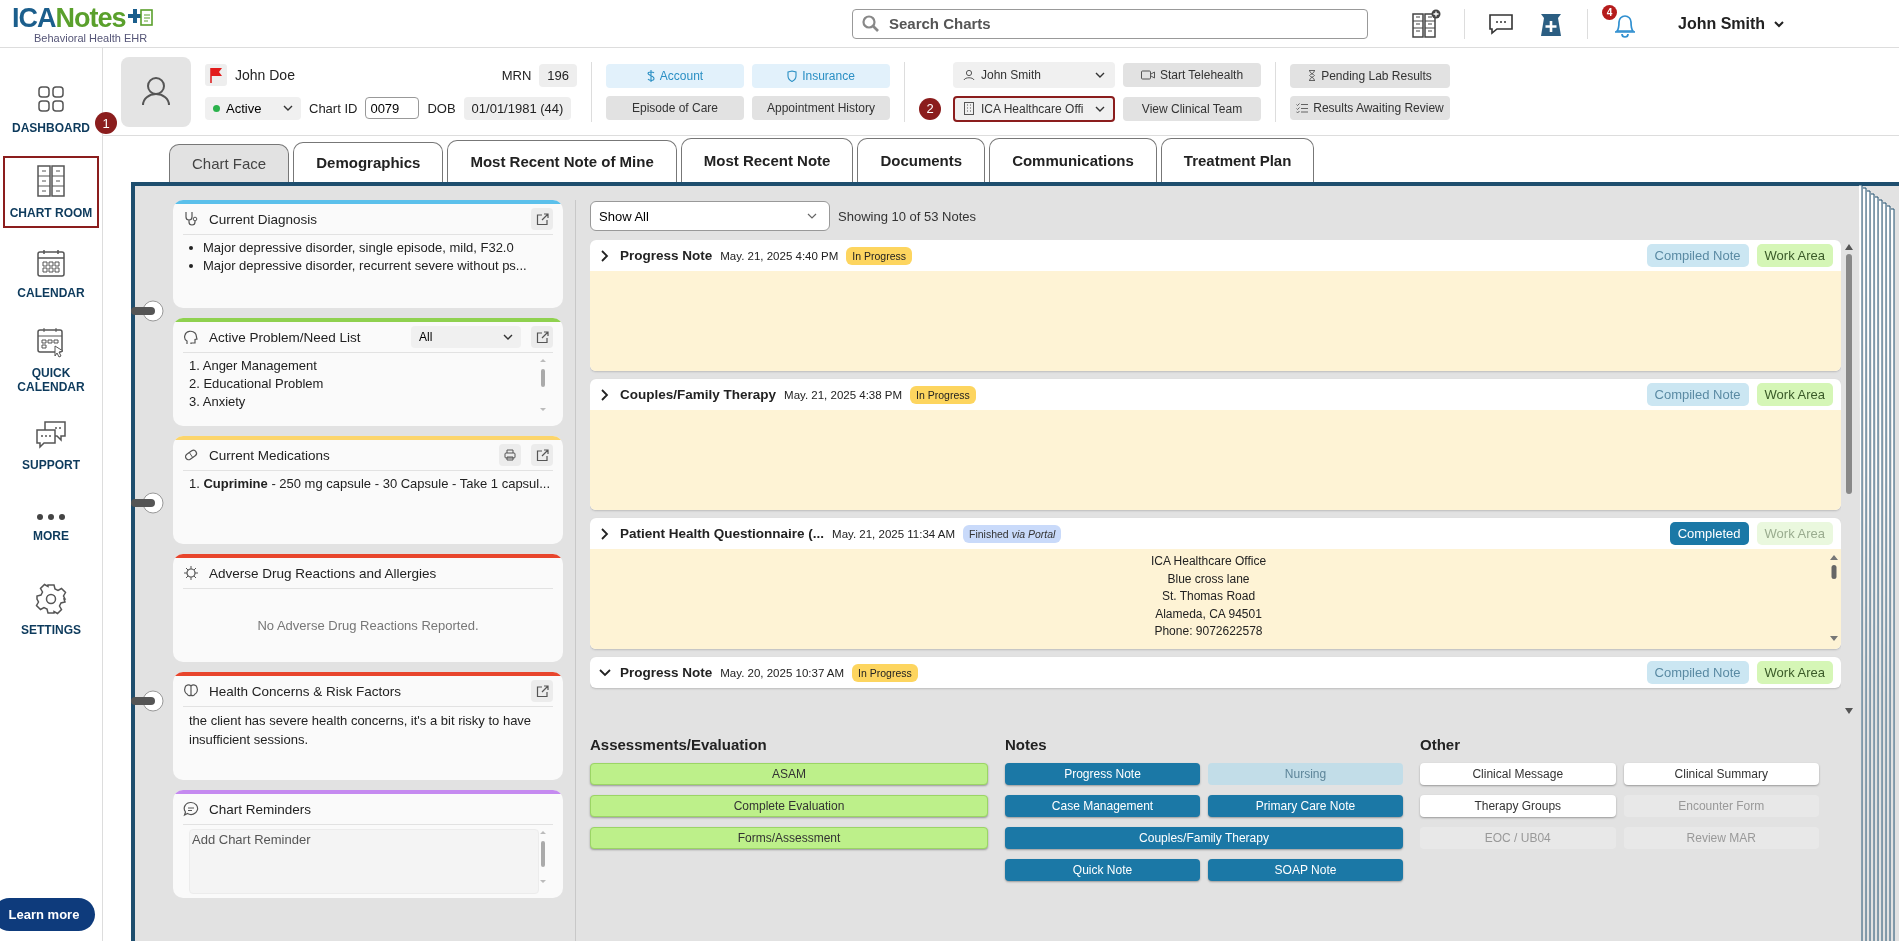 The width and height of the screenshot is (1899, 941). Describe the element at coordinates (871, 23) in the screenshot. I see `search-icon` at that location.